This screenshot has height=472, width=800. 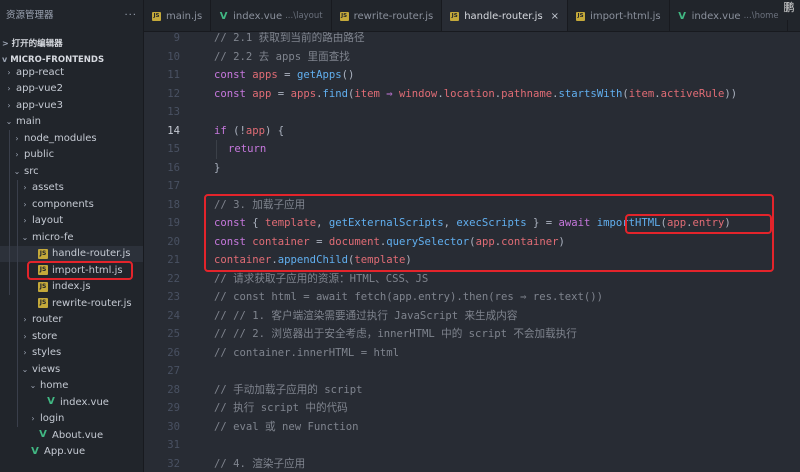 What do you see at coordinates (43, 286) in the screenshot?
I see `js-file-icon: JS` at bounding box center [43, 286].